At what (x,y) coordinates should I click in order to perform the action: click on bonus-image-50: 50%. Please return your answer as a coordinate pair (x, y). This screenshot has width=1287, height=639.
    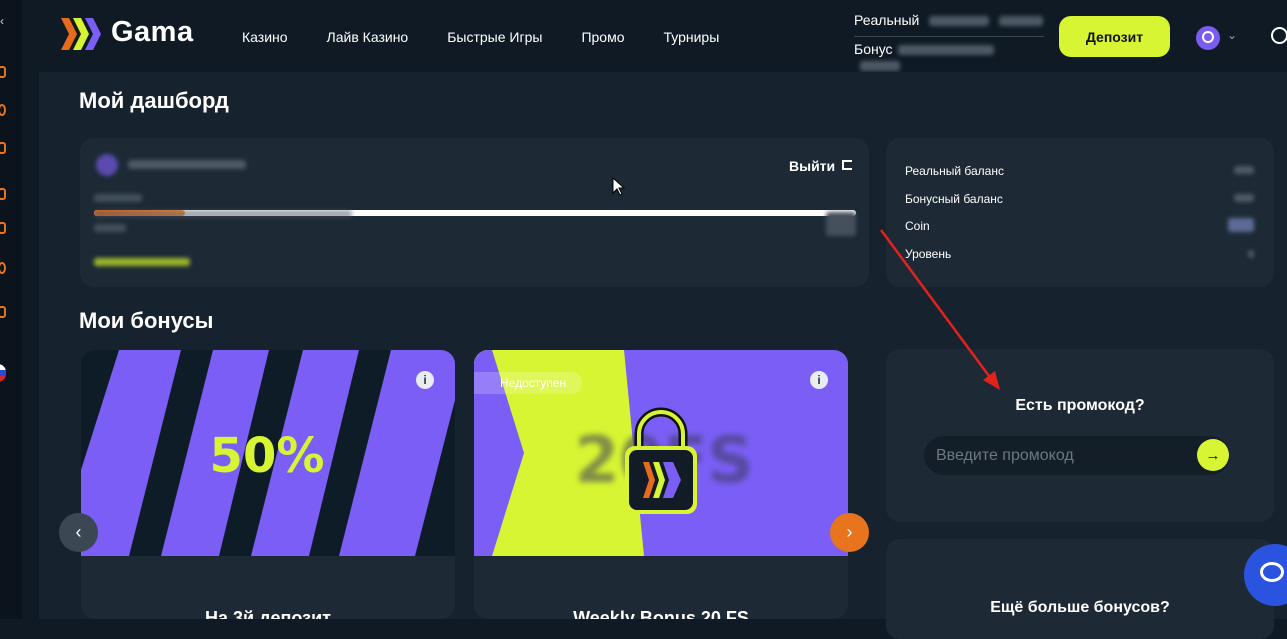
    Looking at the image, I should click on (268, 453).